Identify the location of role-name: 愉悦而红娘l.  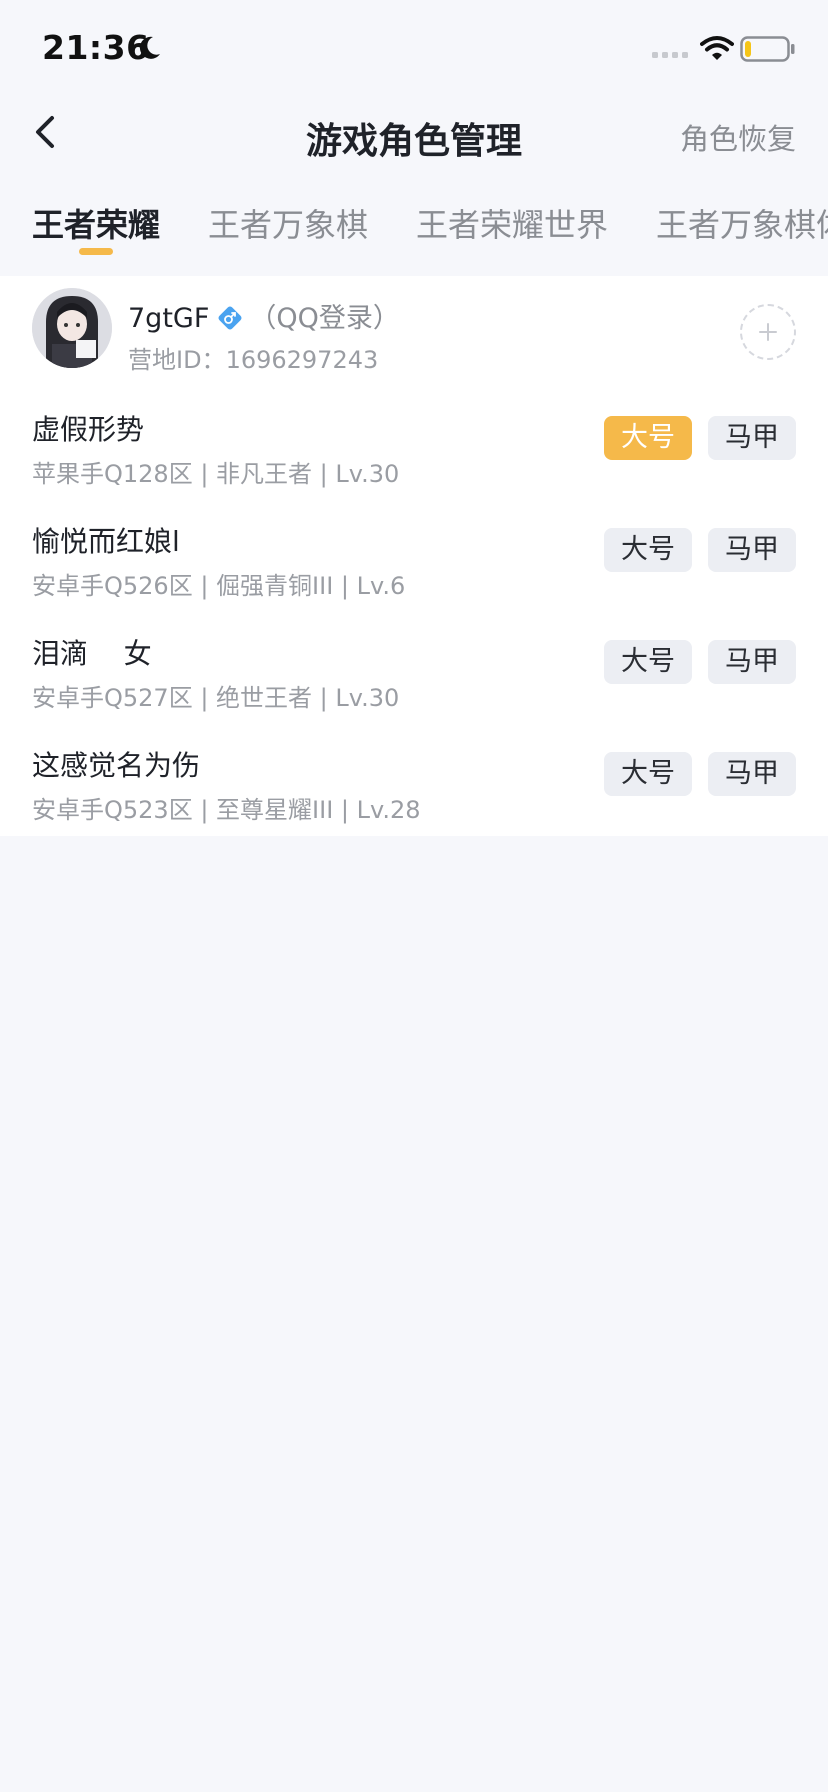
(106, 541).